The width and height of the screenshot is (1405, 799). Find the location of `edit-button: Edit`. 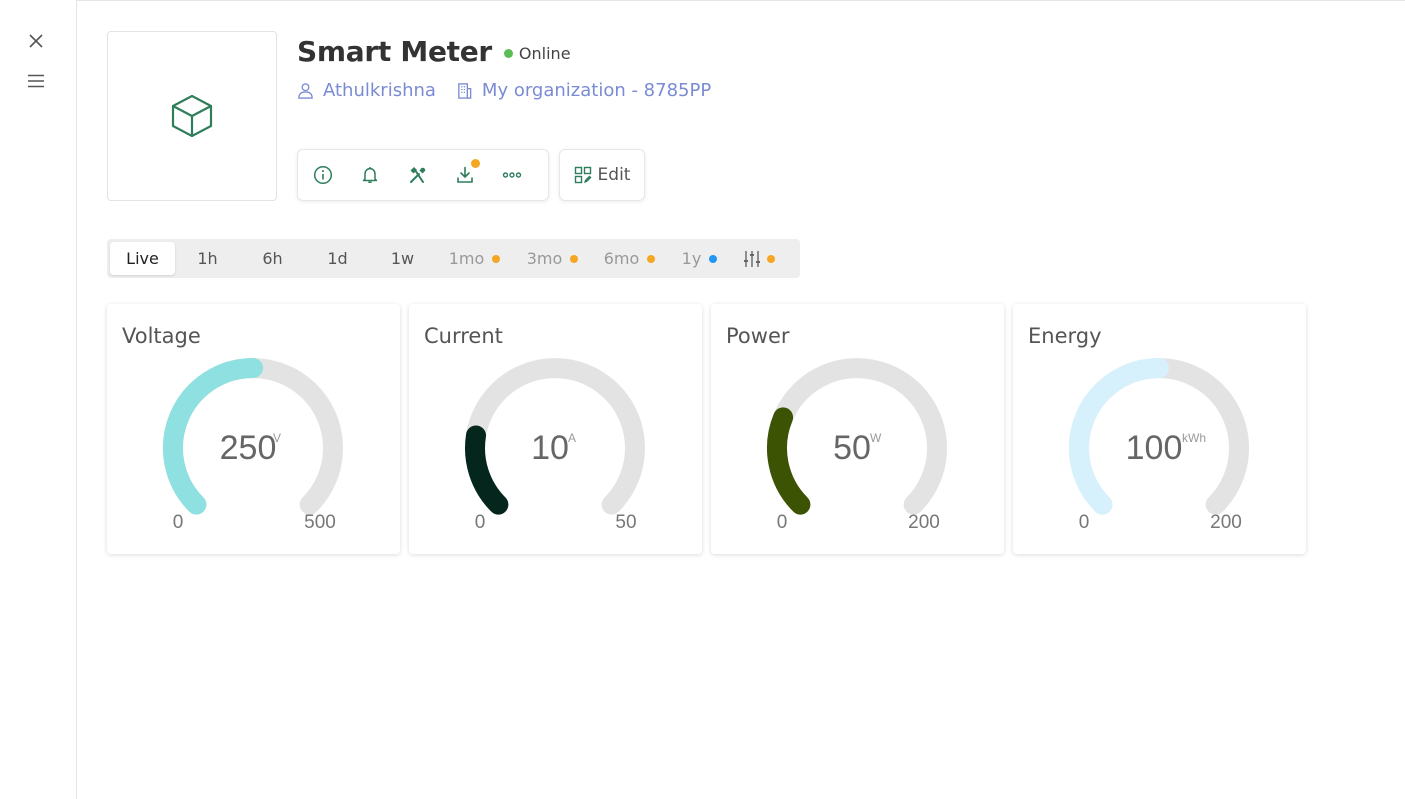

edit-button: Edit is located at coordinates (602, 175).